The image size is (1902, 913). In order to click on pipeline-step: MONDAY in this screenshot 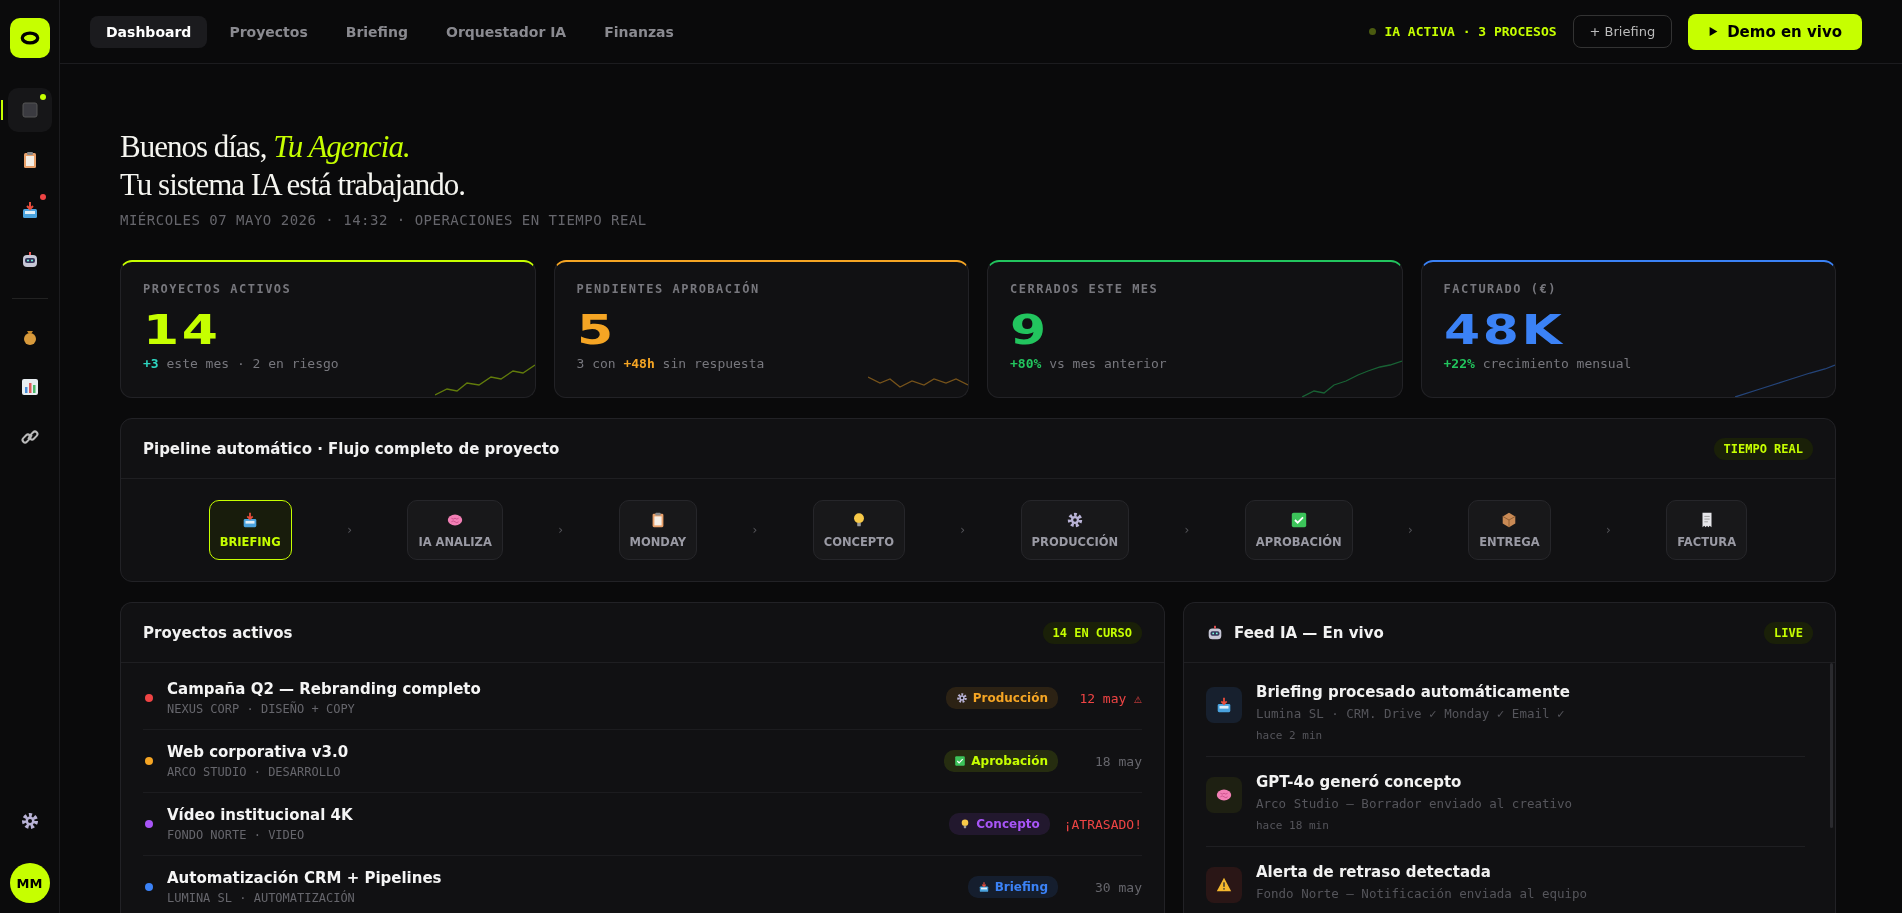, I will do `click(658, 530)`.